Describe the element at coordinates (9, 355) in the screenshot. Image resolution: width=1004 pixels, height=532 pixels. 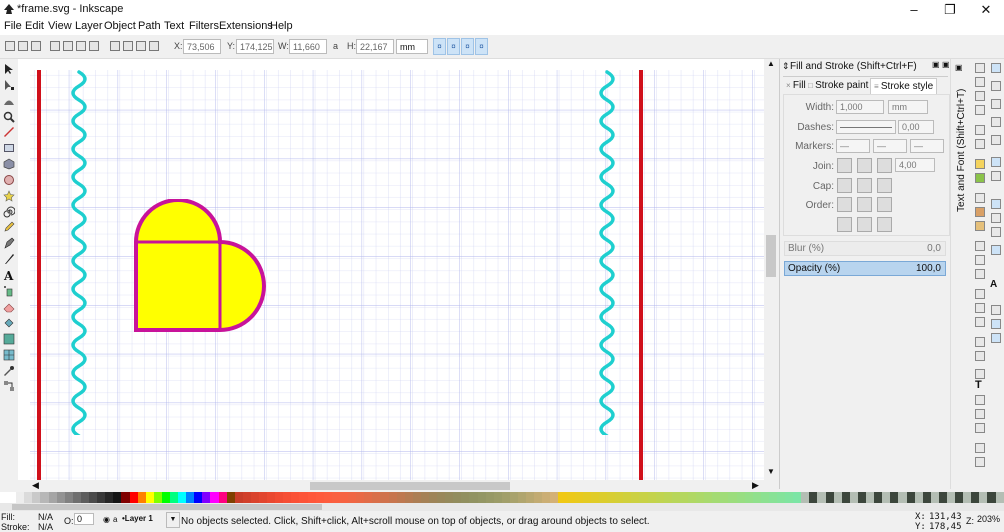
I see `mesh-tool-icon` at that location.